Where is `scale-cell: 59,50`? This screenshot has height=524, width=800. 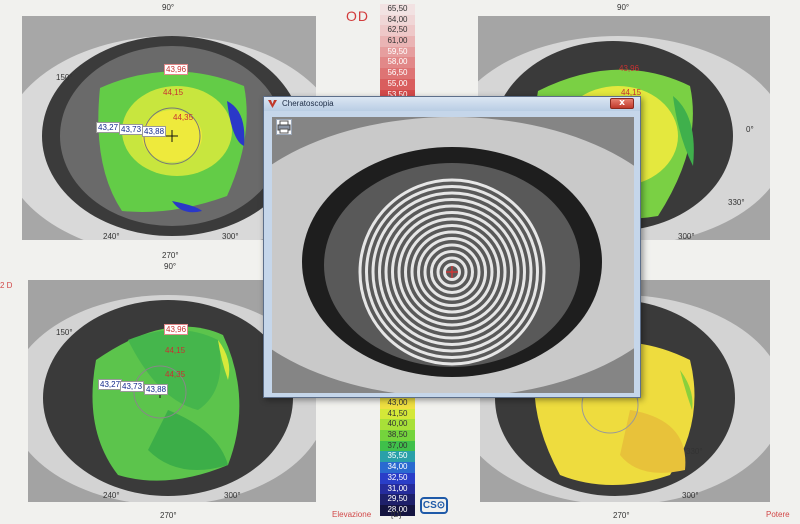 scale-cell: 59,50 is located at coordinates (397, 52).